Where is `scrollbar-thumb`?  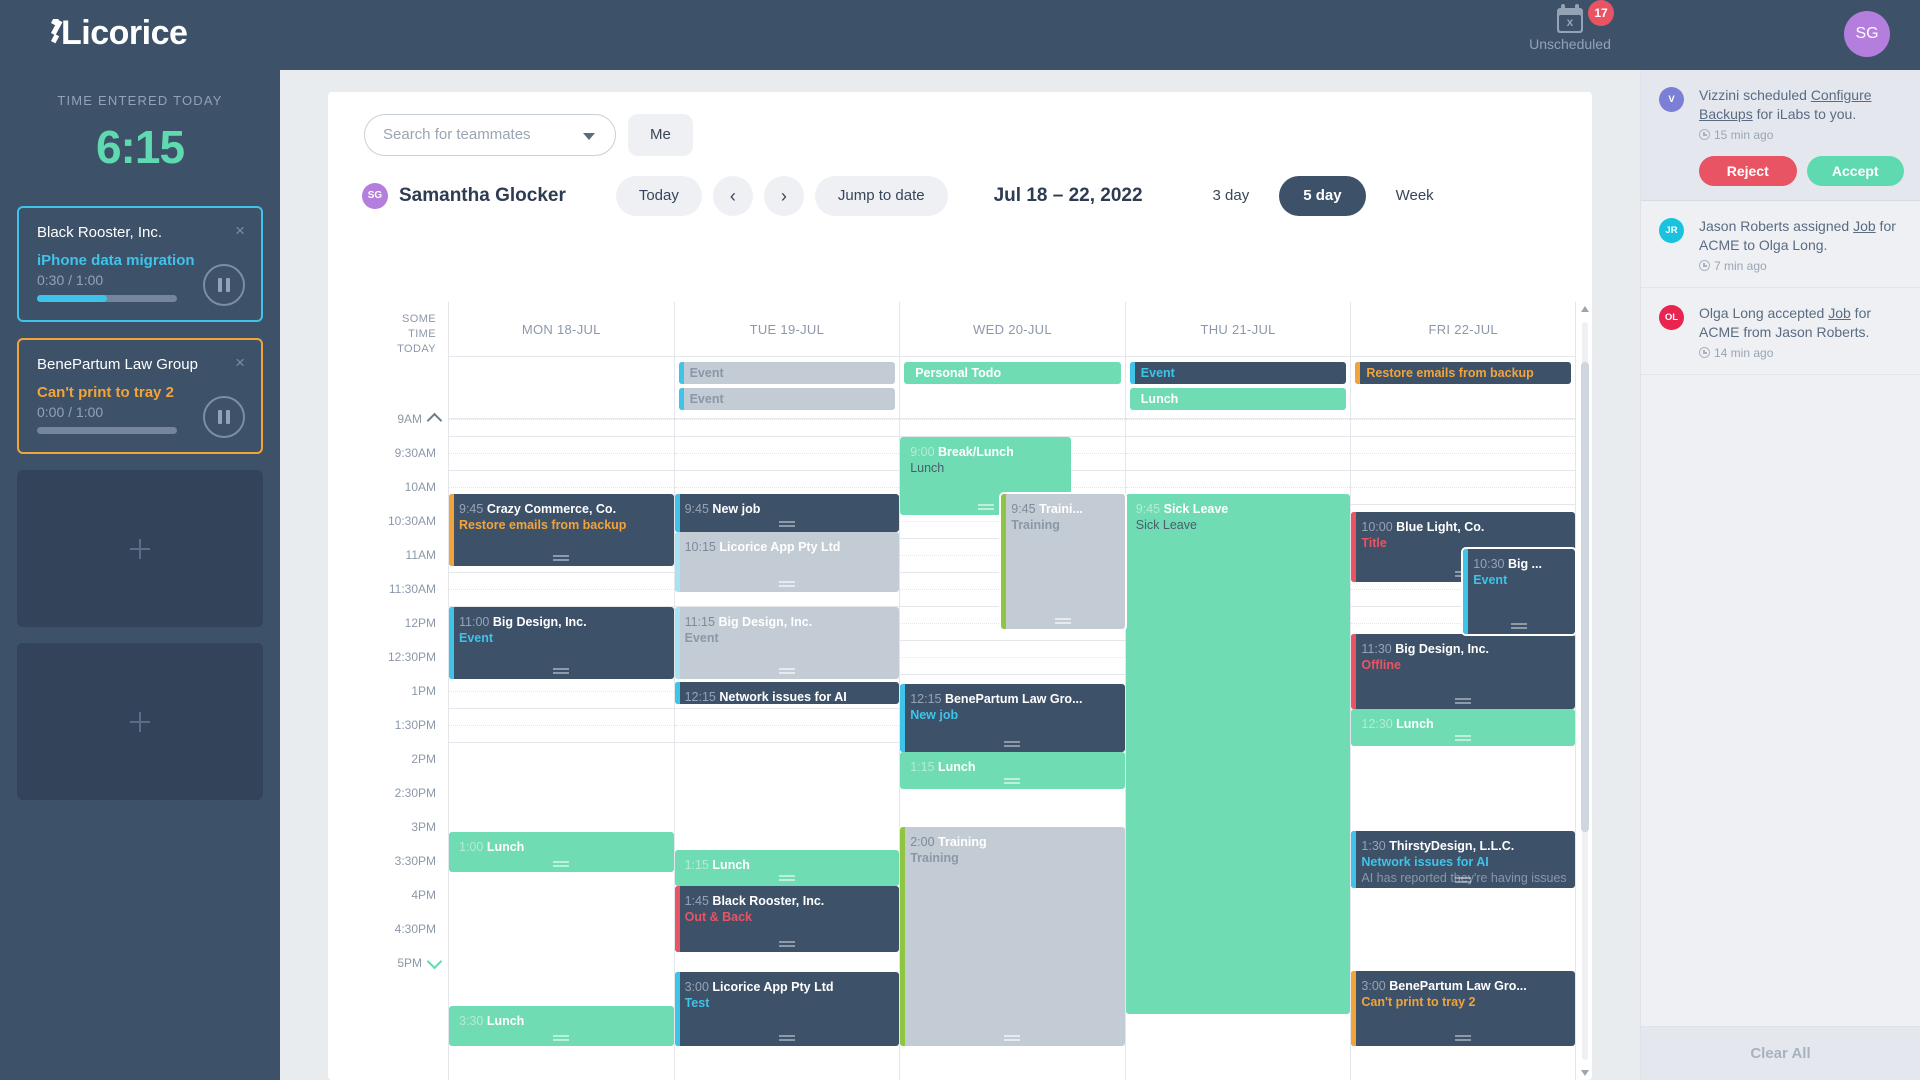
scrollbar-thumb is located at coordinates (1585, 597).